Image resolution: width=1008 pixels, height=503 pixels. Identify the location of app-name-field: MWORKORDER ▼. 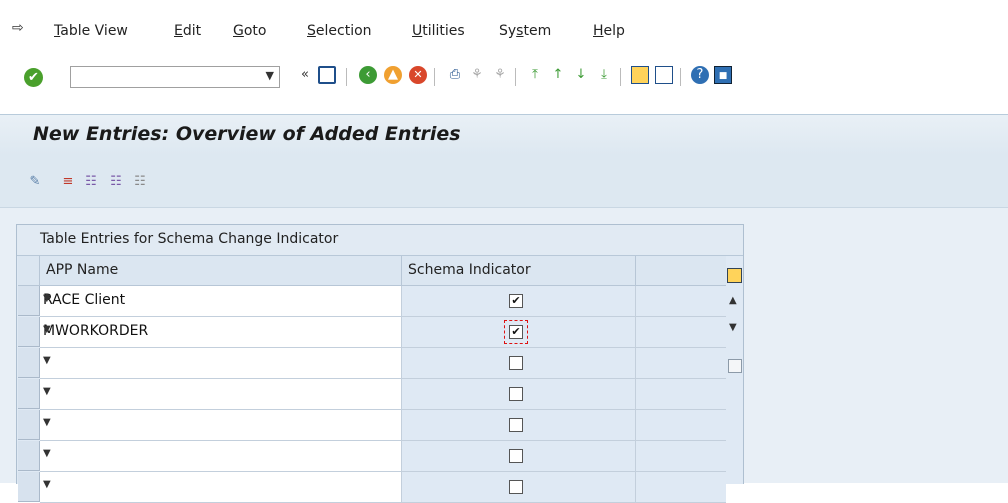
(221, 332).